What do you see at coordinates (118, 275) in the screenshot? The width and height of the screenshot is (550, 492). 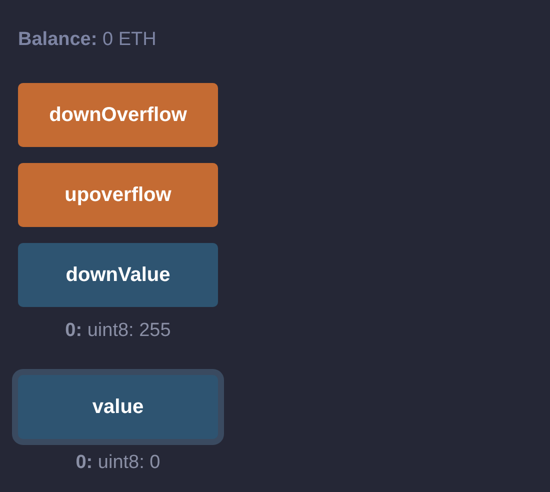 I see `function-button: downValue` at bounding box center [118, 275].